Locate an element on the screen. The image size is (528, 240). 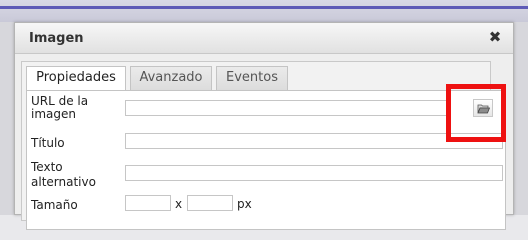
url-input is located at coordinates (286, 108).